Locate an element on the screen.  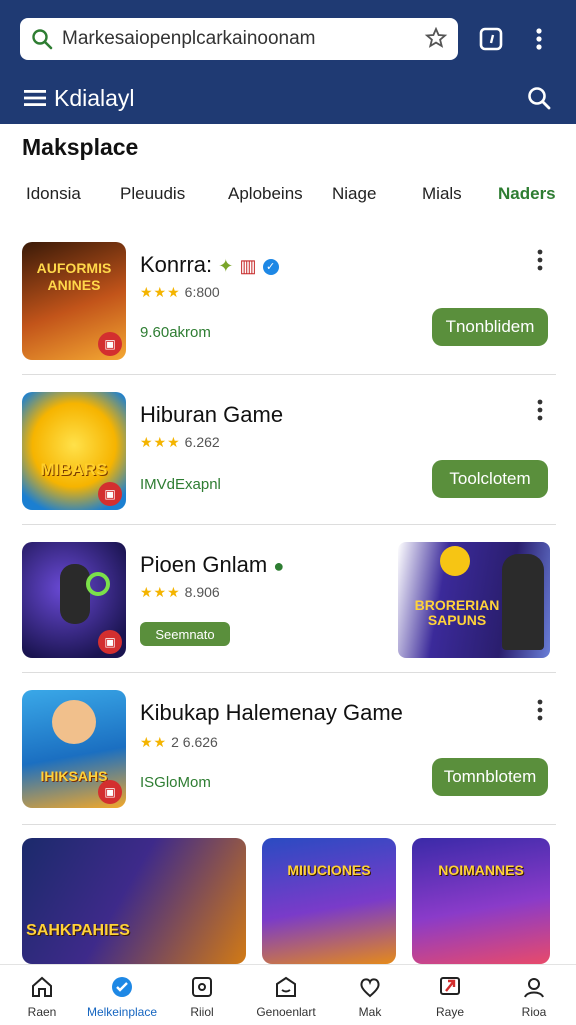
app-subtitle: ISGloMom is located at coordinates (175, 782).